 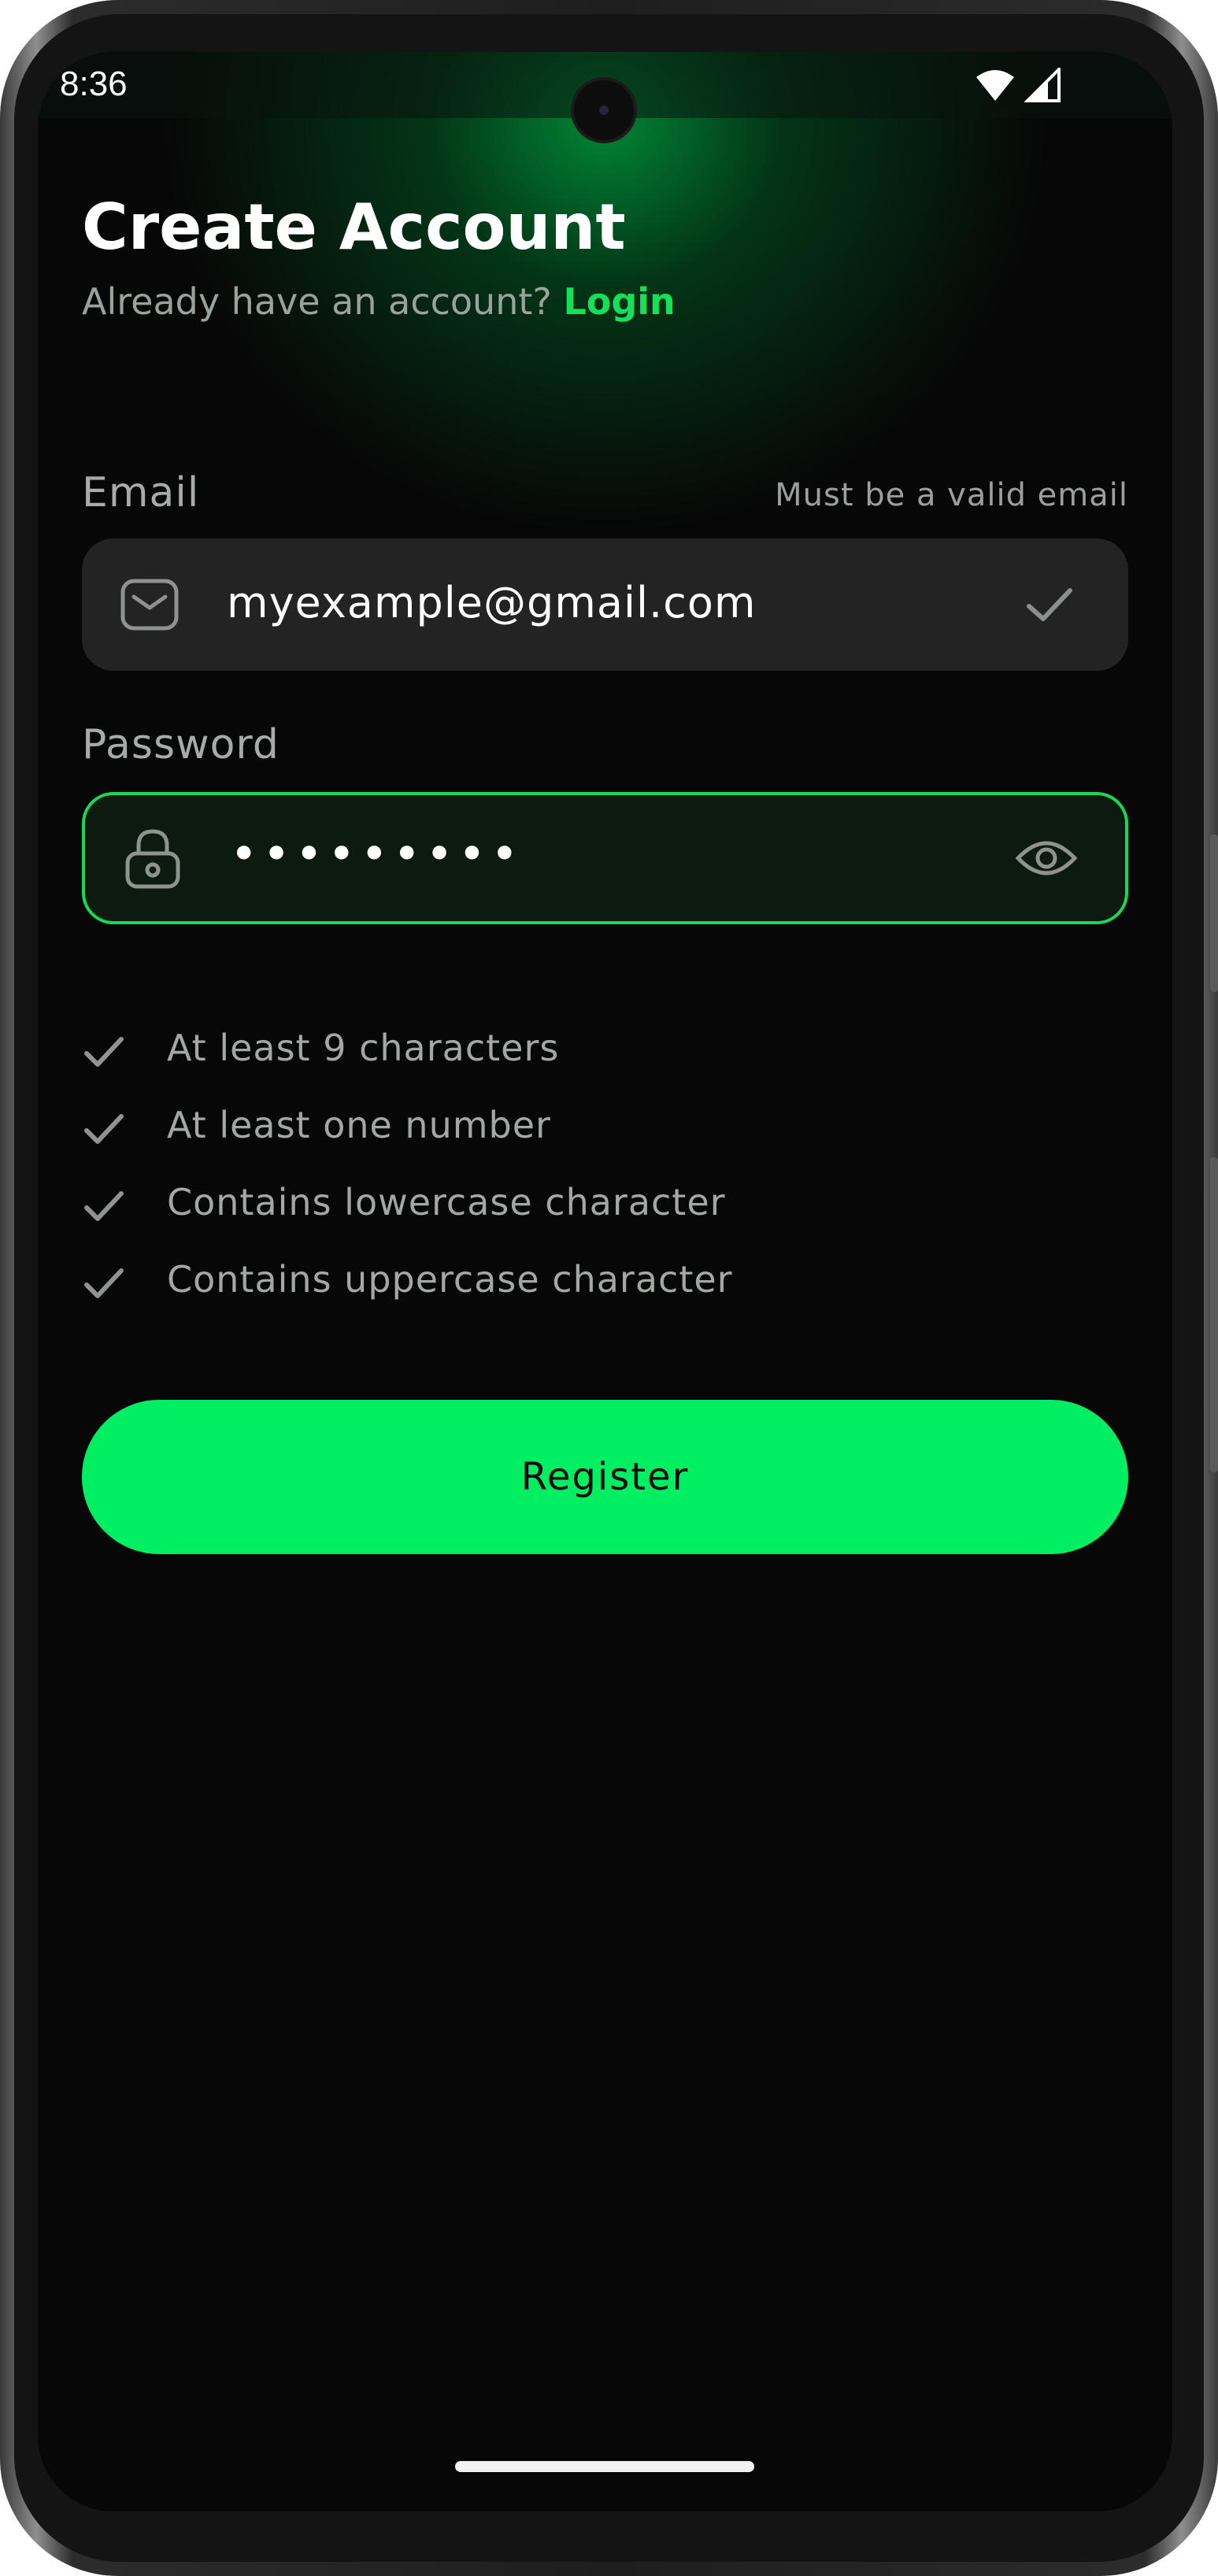 I want to click on requirement-label: Contains uppercase character, so click(x=450, y=1279).